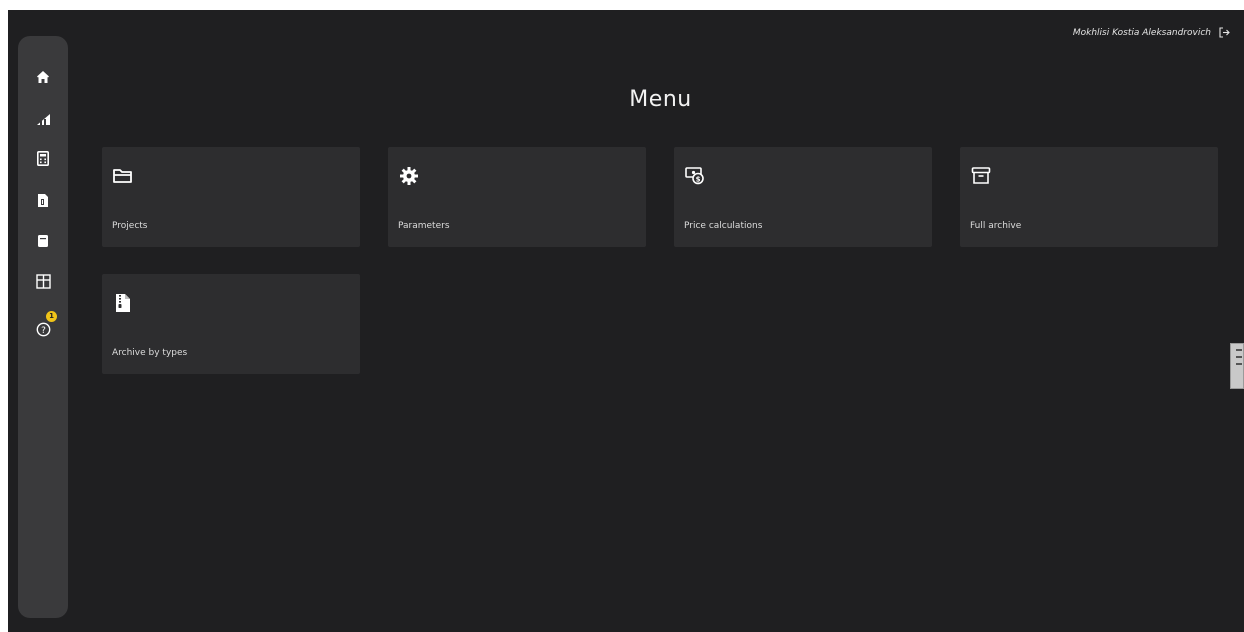  I want to click on card-label: Projects, so click(130, 226).